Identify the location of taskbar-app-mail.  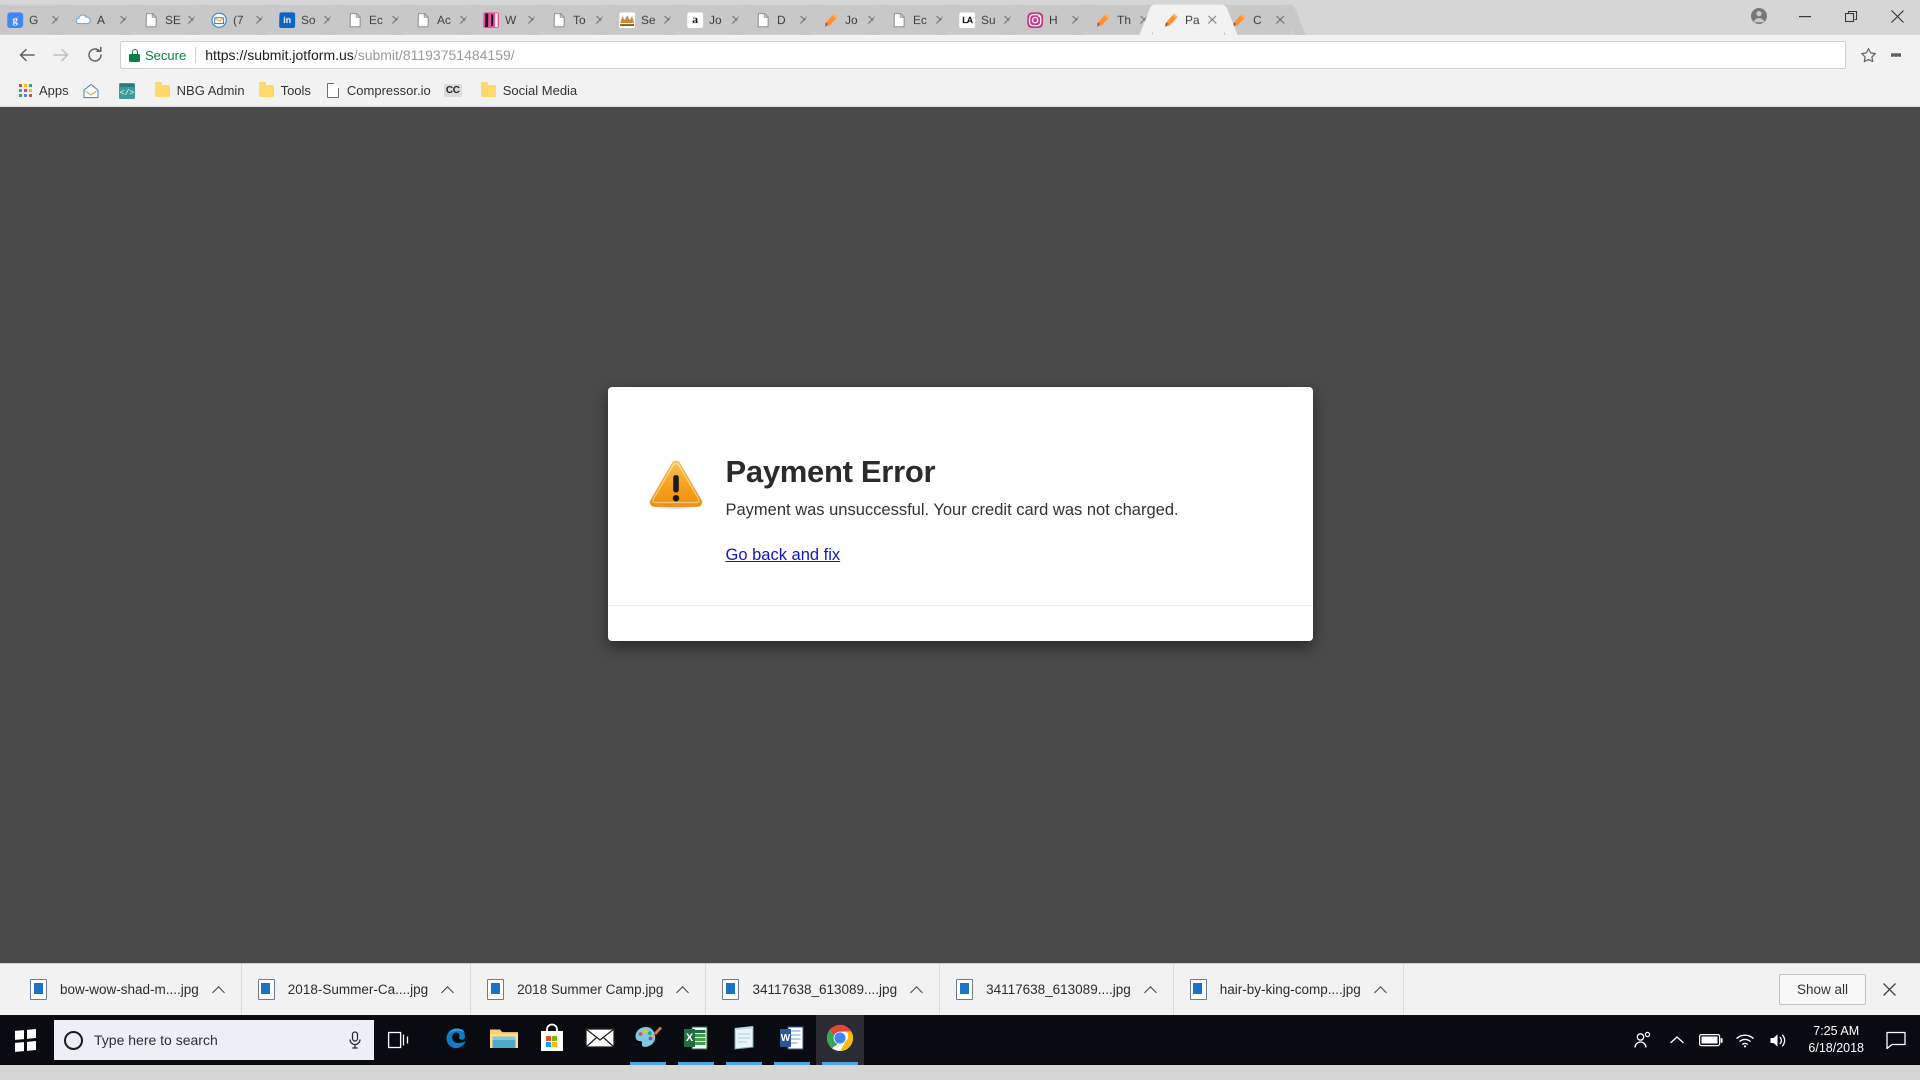
(600, 1040).